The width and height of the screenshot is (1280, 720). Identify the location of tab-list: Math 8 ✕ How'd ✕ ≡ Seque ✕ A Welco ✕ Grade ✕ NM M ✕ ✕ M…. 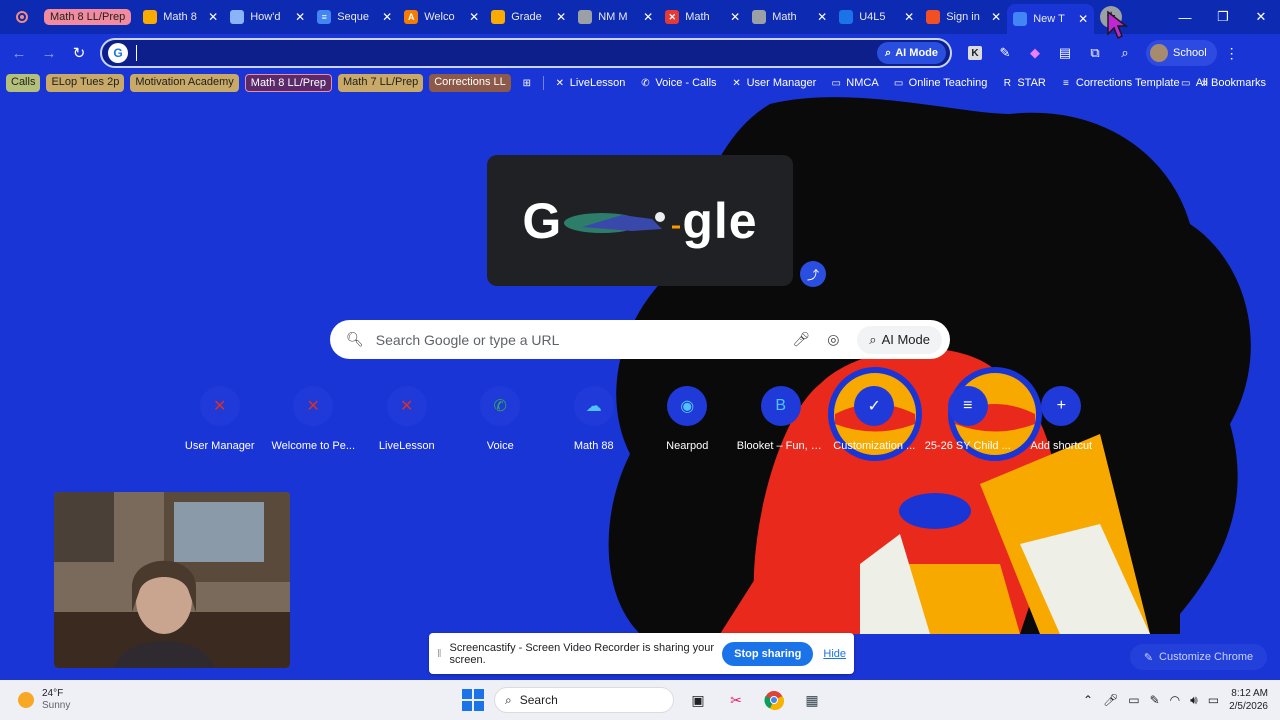
(616, 17).